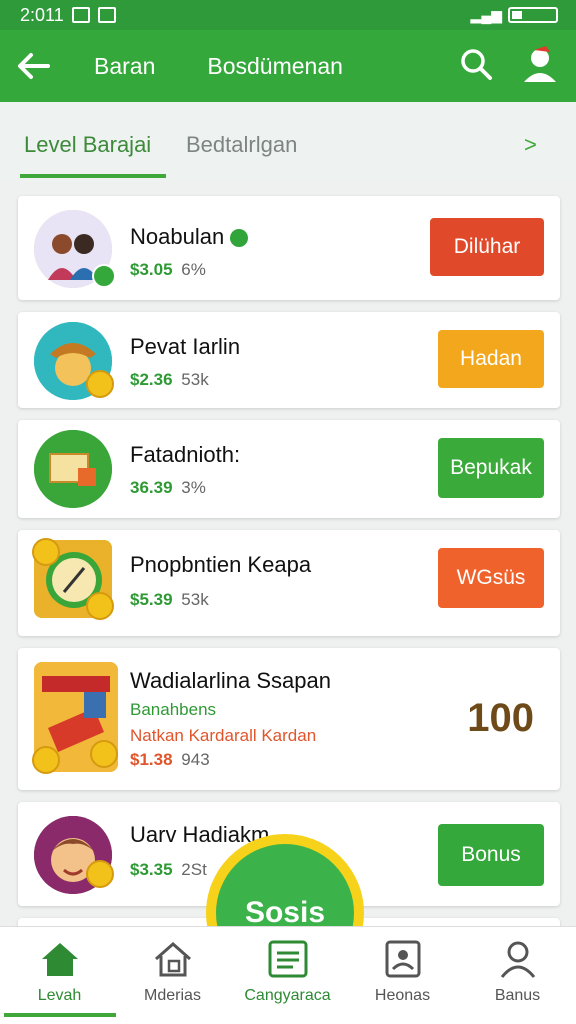 This screenshot has height=1024, width=576. What do you see at coordinates (288, 959) in the screenshot?
I see `list-box-icon` at bounding box center [288, 959].